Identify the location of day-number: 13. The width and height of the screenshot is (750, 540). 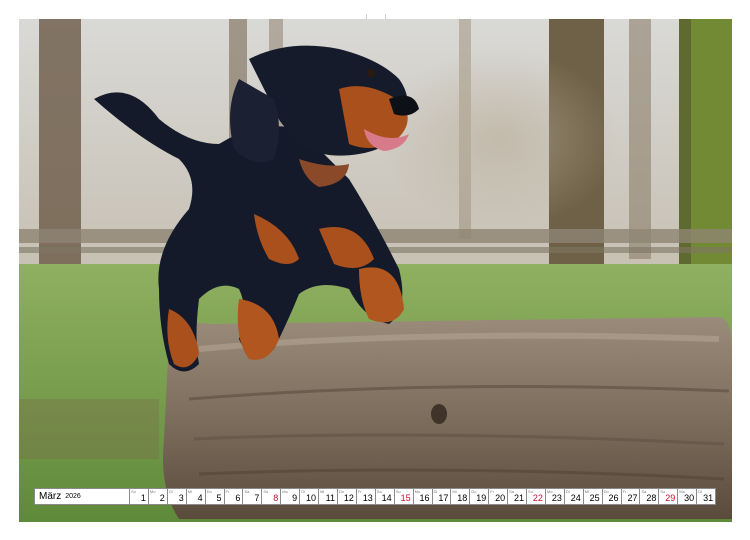
(367, 498).